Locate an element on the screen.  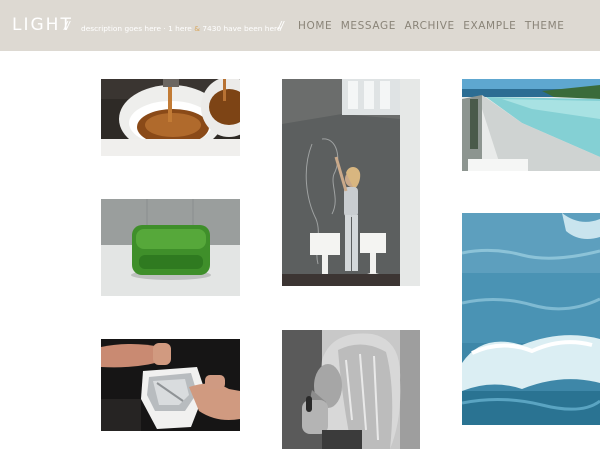
portrait-woman-photo is located at coordinates (351, 389).